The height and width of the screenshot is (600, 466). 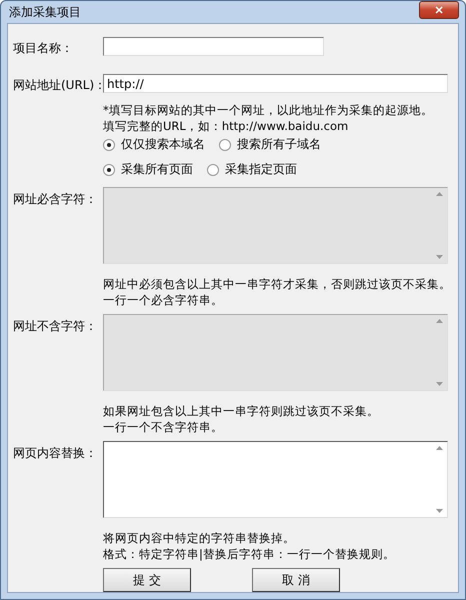 I want to click on hint-text: 格式：特定字符串|替换后字符串：一行一个替换规则。, so click(x=249, y=554).